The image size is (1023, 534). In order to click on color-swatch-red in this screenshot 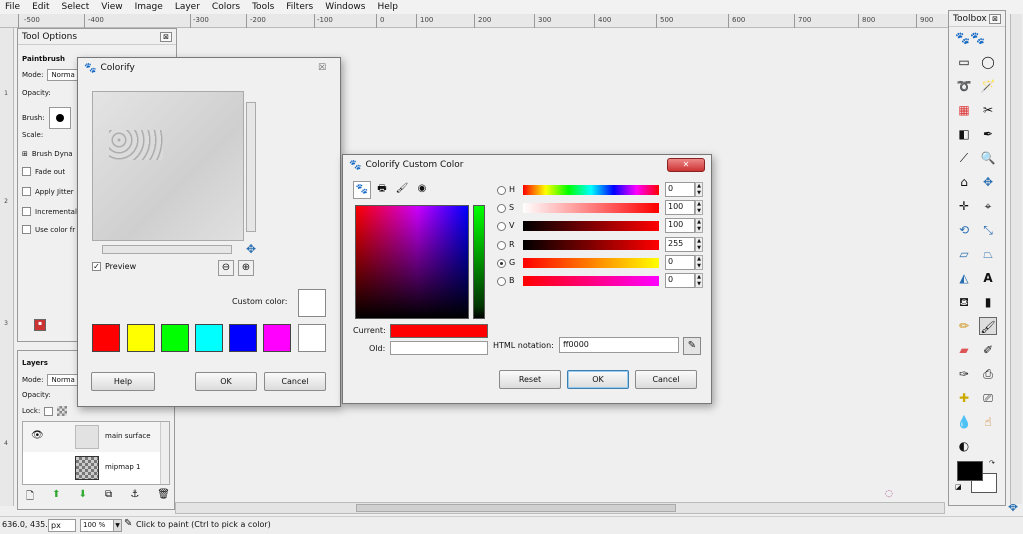, I will do `click(106, 338)`.